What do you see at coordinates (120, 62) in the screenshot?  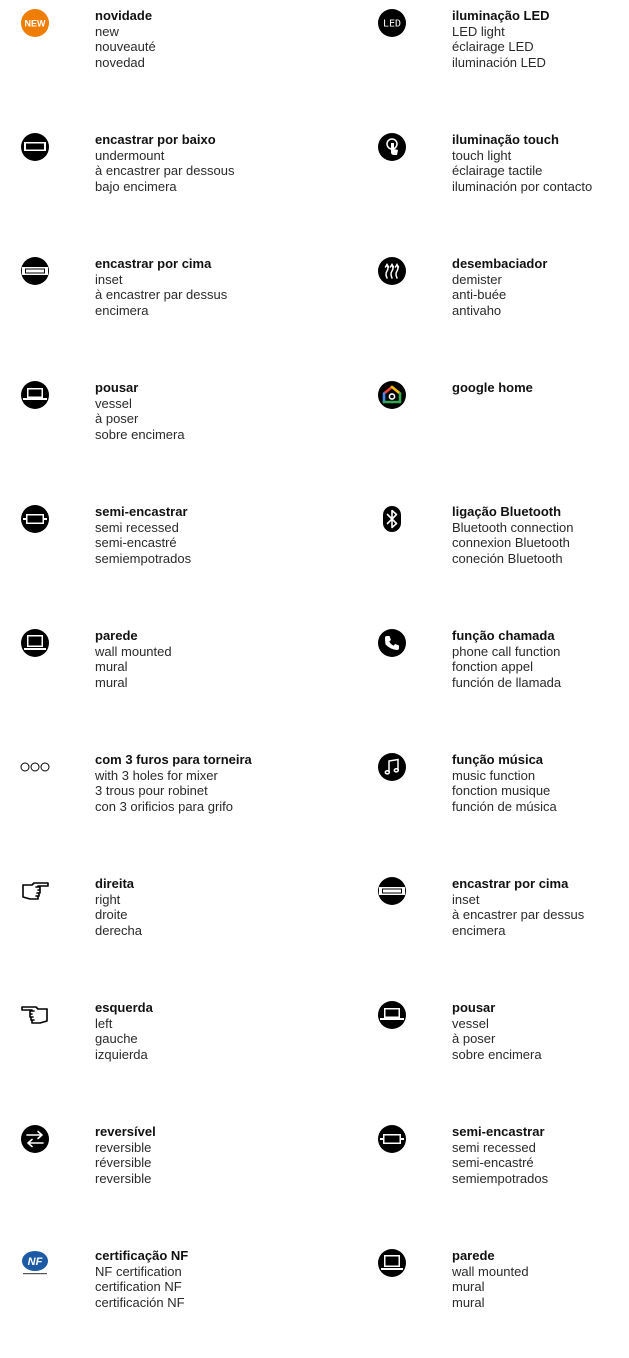 I see `label-es: novedad` at bounding box center [120, 62].